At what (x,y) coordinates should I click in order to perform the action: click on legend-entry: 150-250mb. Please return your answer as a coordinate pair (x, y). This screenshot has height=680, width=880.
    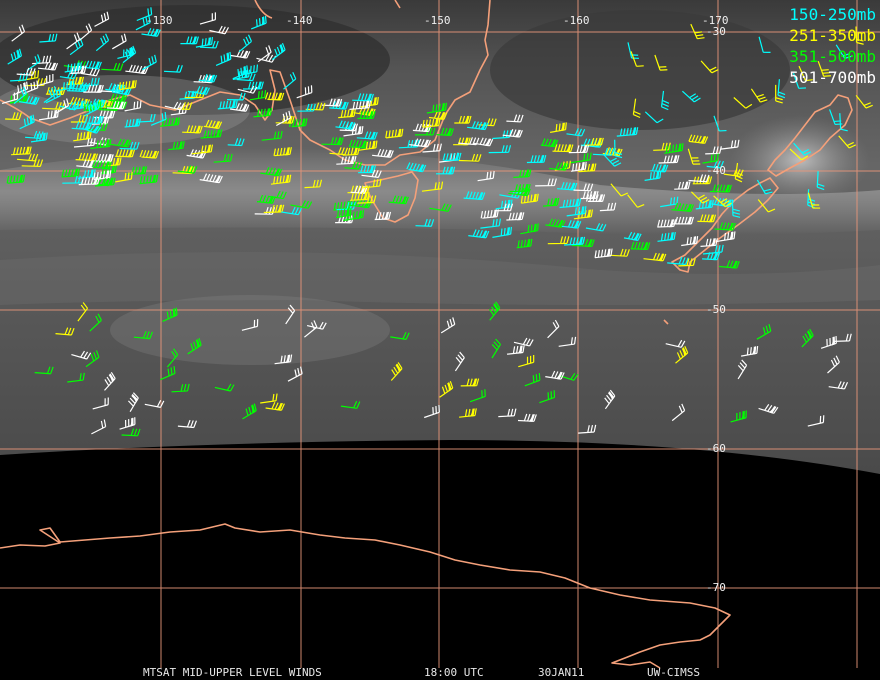
    Looking at the image, I should click on (832, 14).